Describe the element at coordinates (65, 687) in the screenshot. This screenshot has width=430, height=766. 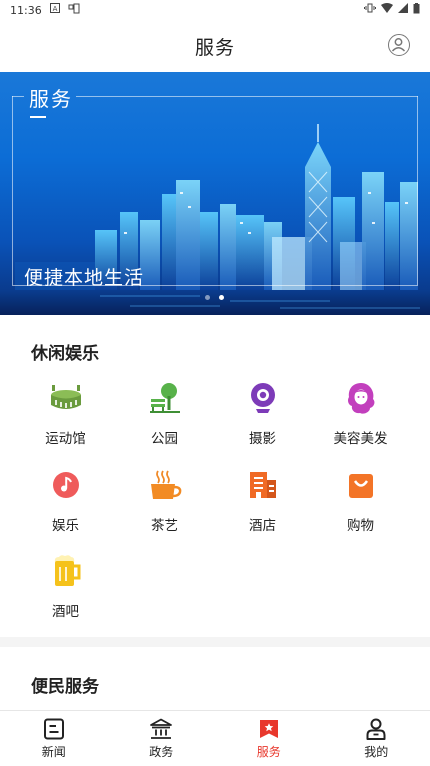
I see `section-title: 便民服务` at that location.